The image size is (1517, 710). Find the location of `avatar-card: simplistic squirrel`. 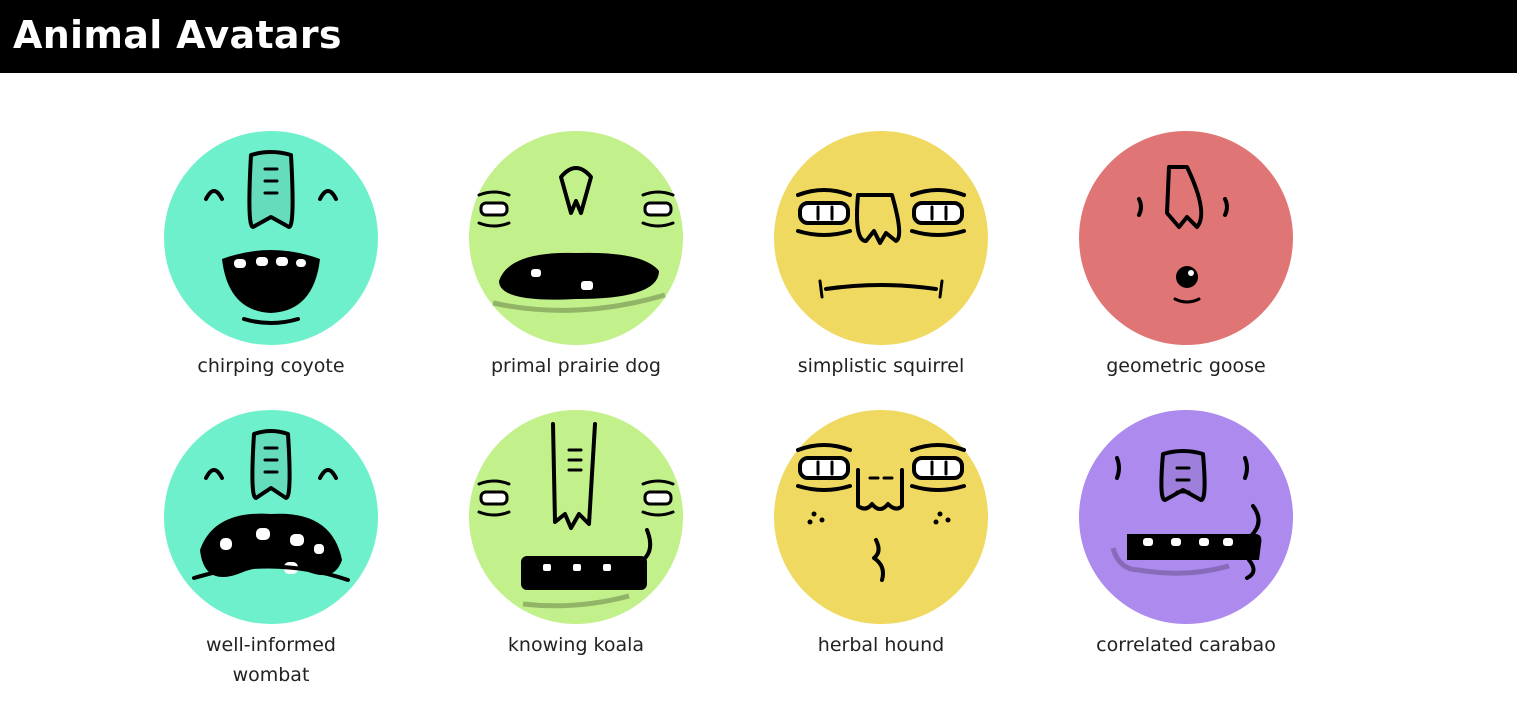

avatar-card: simplistic squirrel is located at coordinates (881, 256).